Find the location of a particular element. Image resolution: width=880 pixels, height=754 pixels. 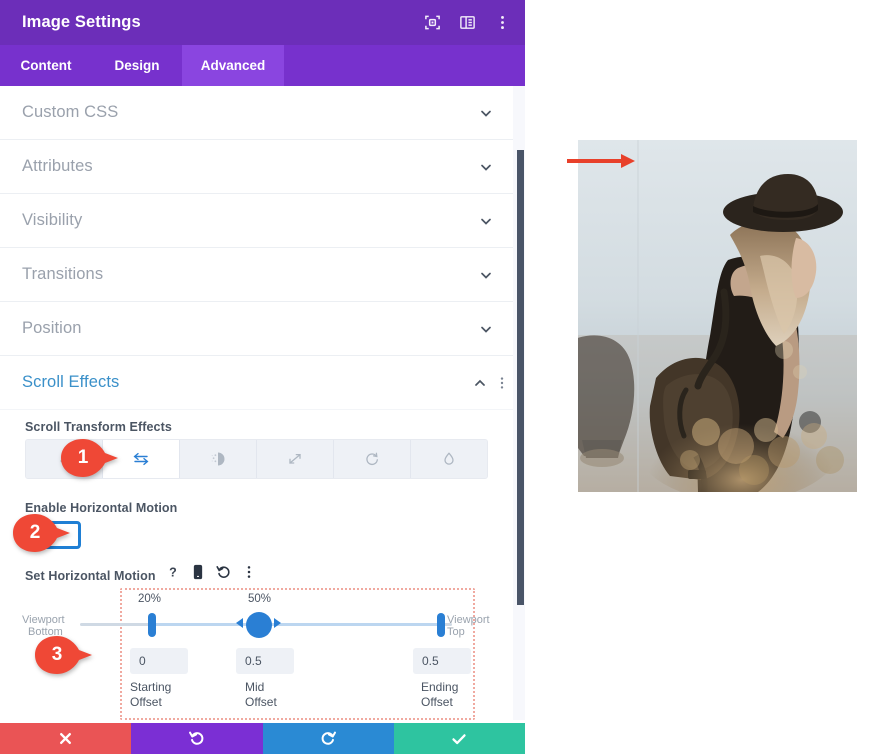

ending-offset-label-line1: Ending is located at coordinates (440, 687).